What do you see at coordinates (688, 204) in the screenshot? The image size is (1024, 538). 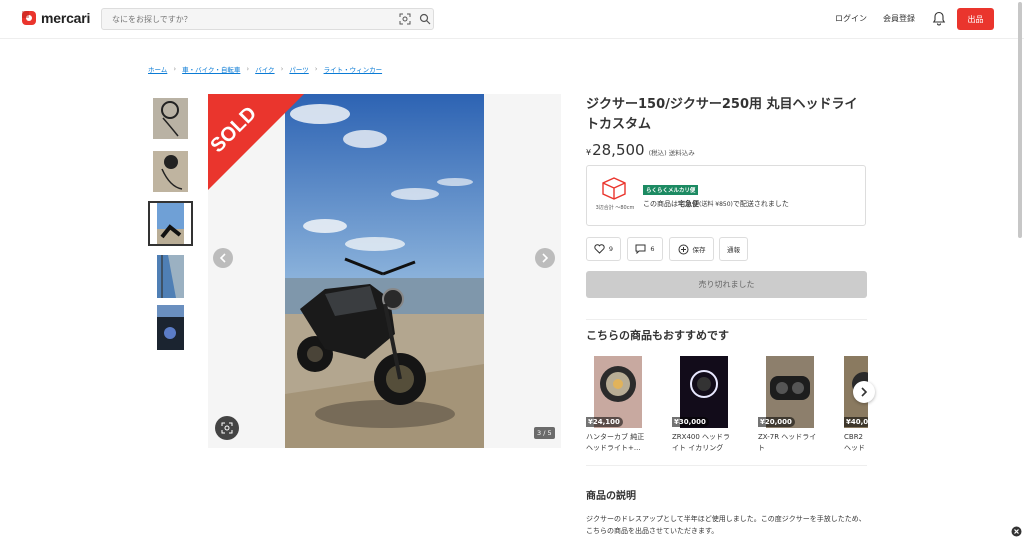 I see `shipping-method: 宅急便` at bounding box center [688, 204].